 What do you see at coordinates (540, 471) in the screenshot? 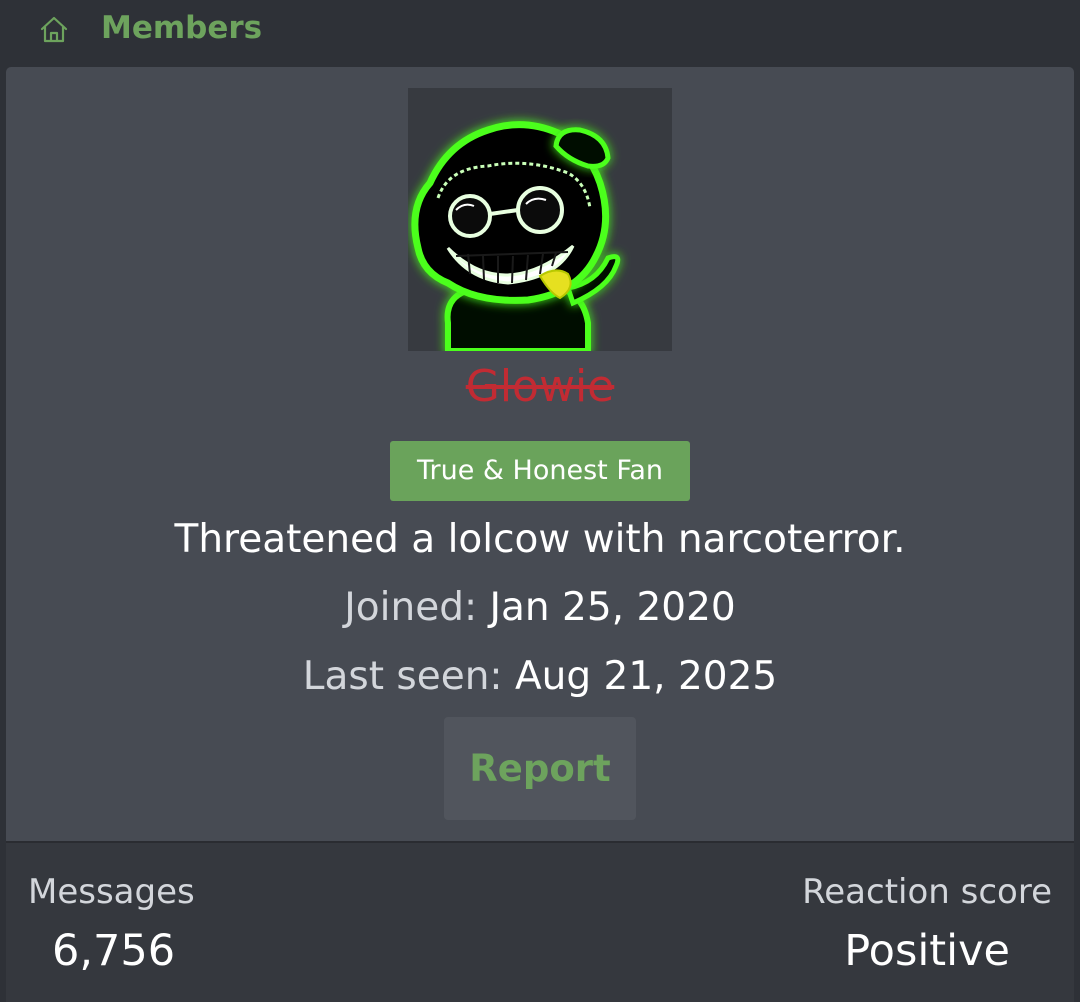
I see `user-title-badge: True & Honest Fan` at bounding box center [540, 471].